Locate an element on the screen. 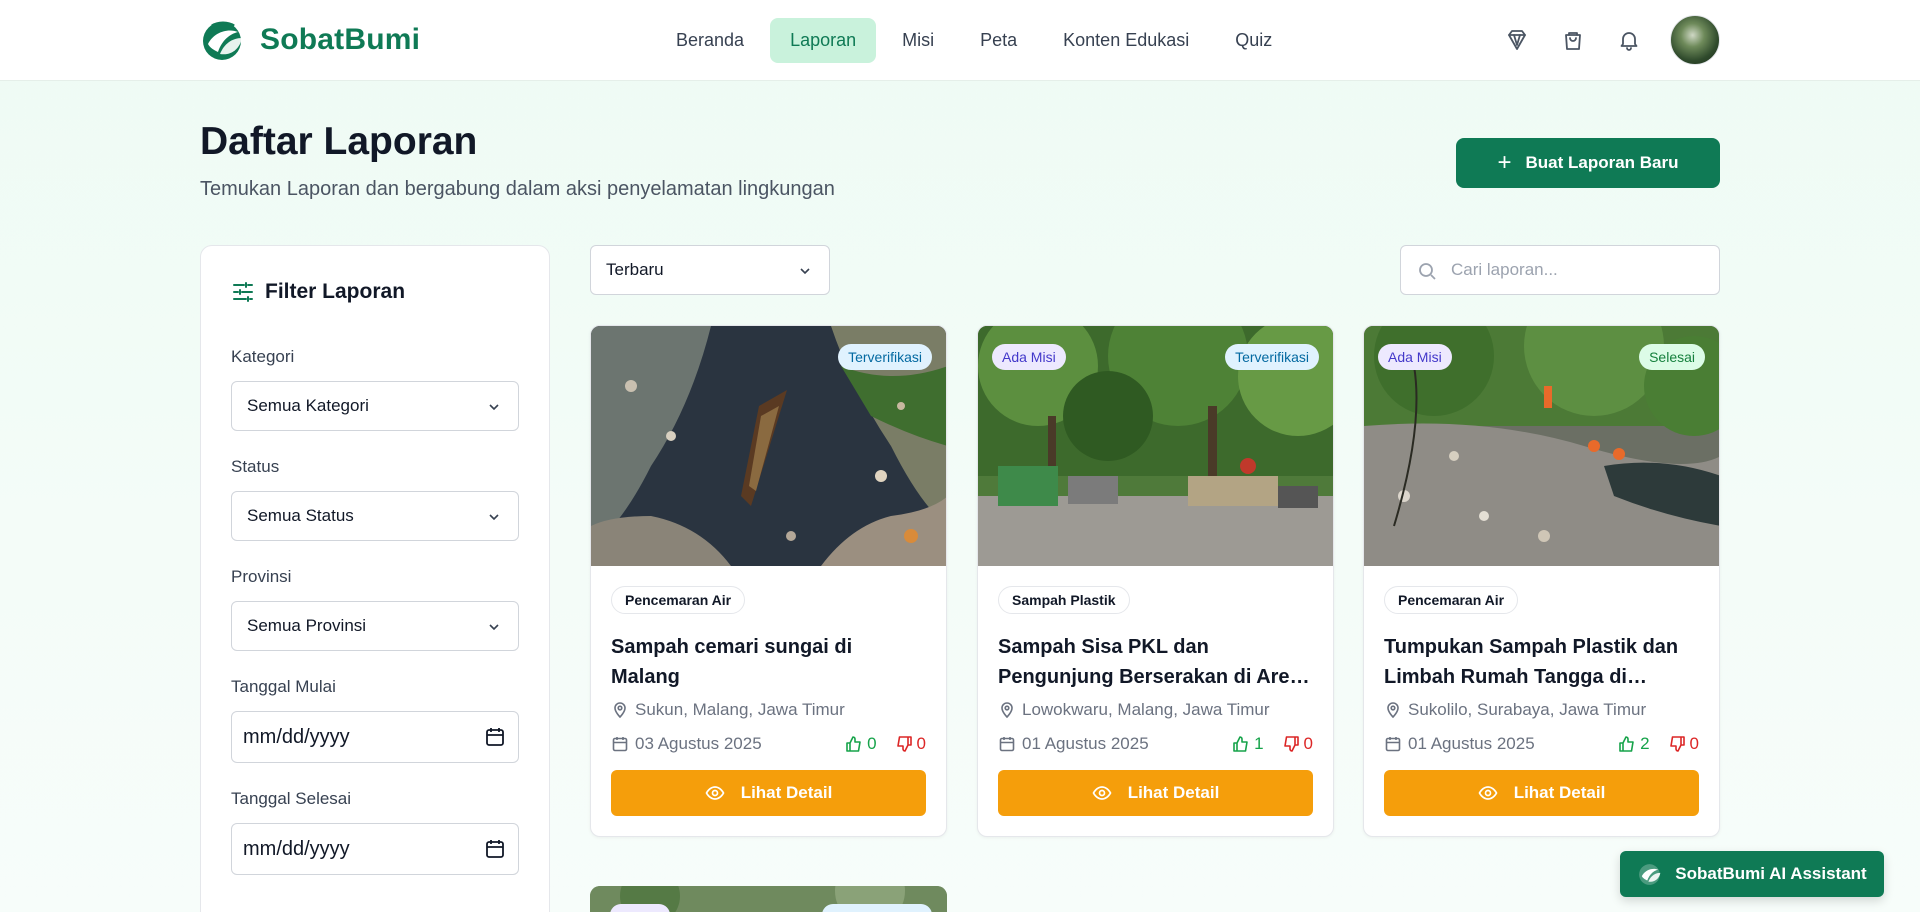  status-badge: Terverifikasi is located at coordinates (1272, 357).